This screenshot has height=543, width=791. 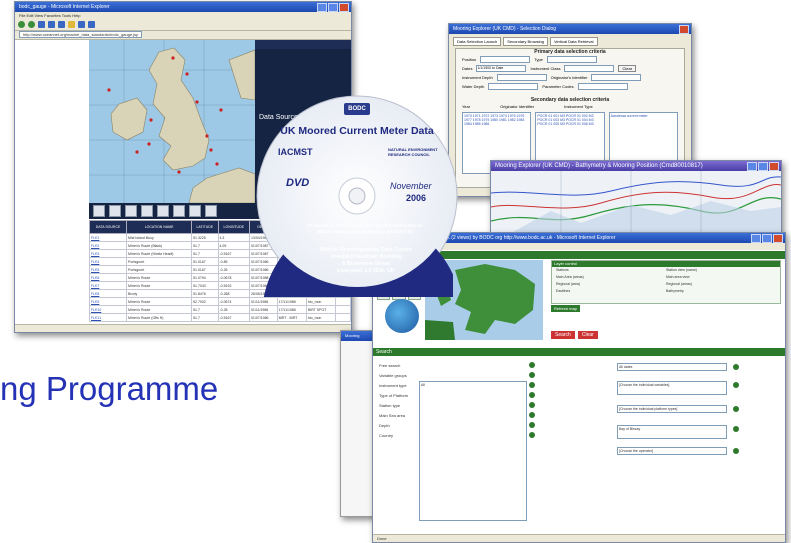 I want to click on back-icon, so click(x=21, y=24).